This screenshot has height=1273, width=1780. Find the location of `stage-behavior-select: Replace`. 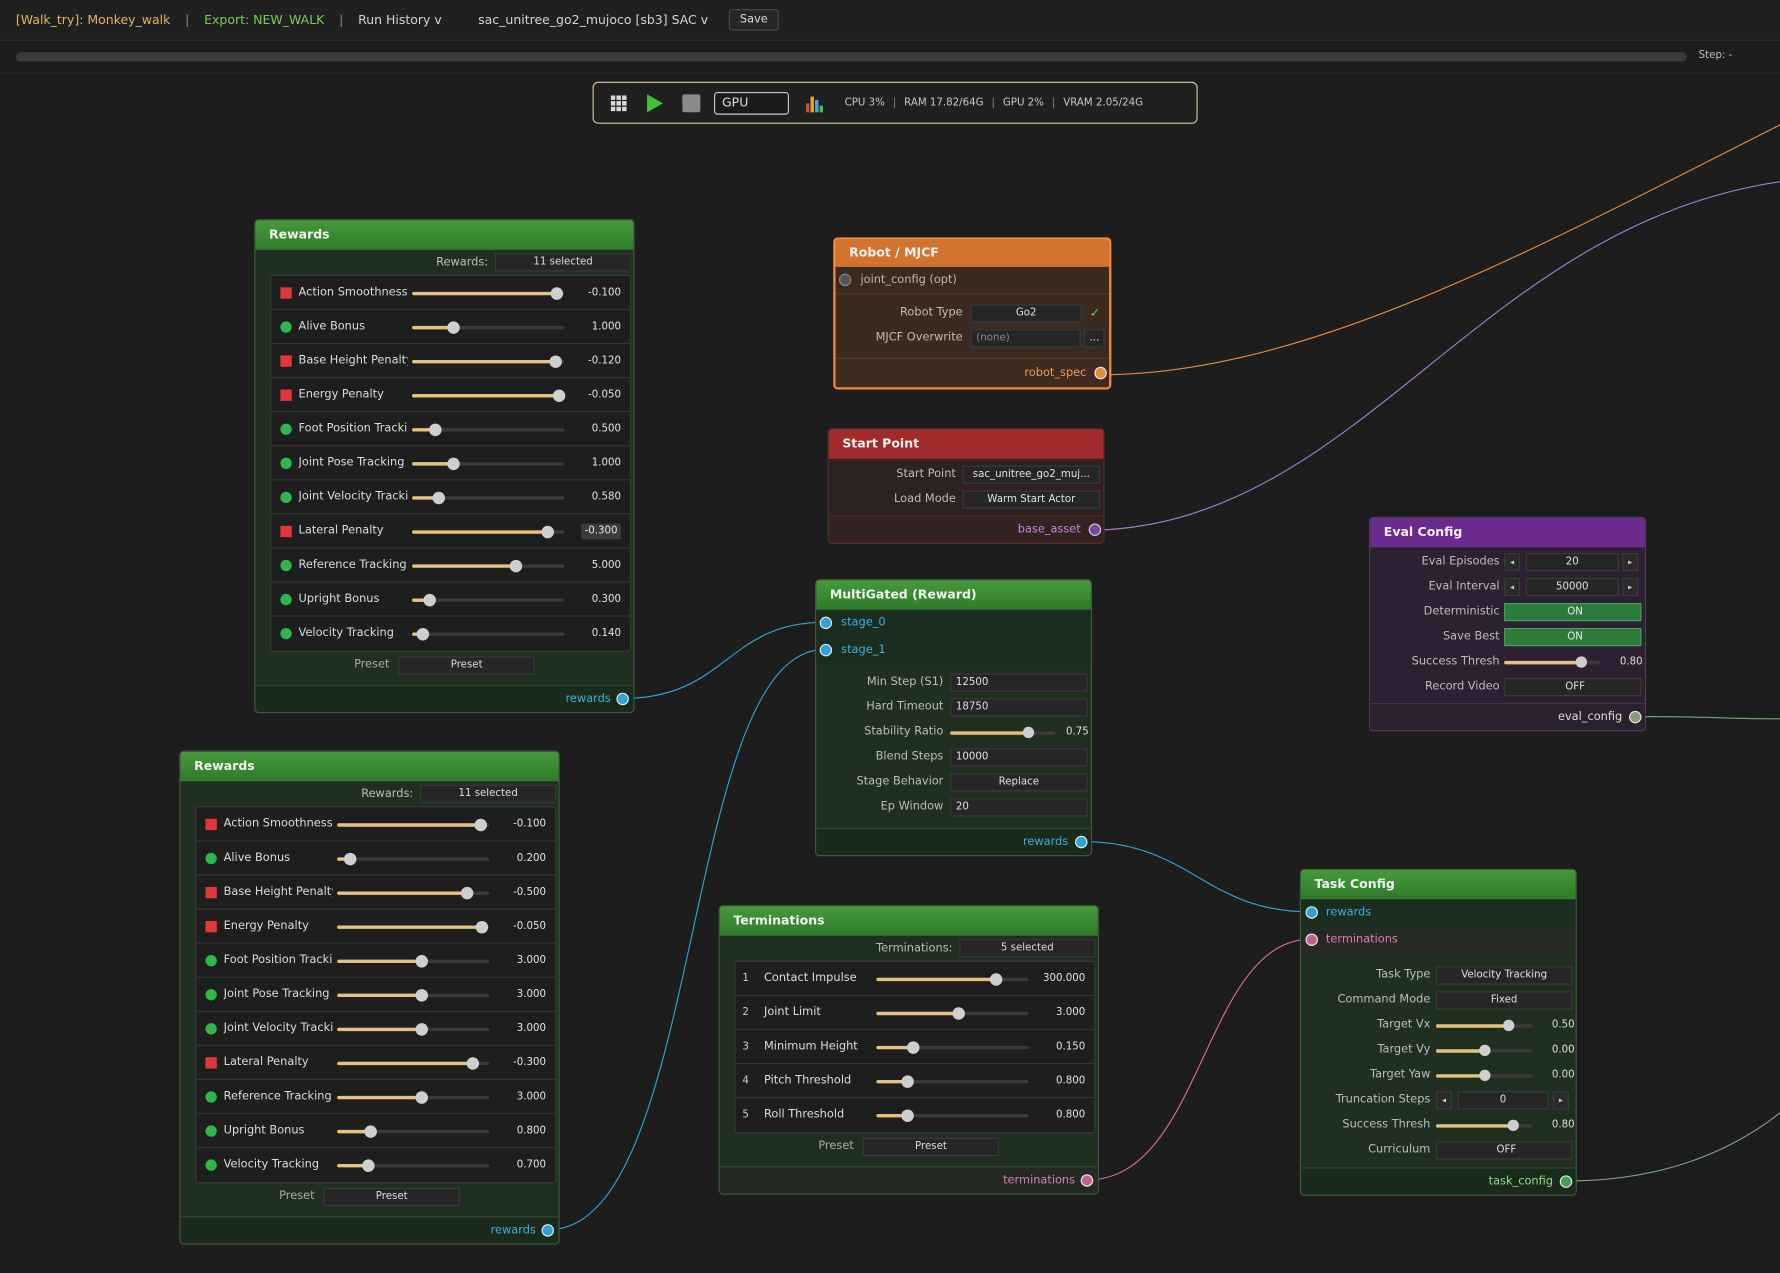

stage-behavior-select: Replace is located at coordinates (1019, 782).